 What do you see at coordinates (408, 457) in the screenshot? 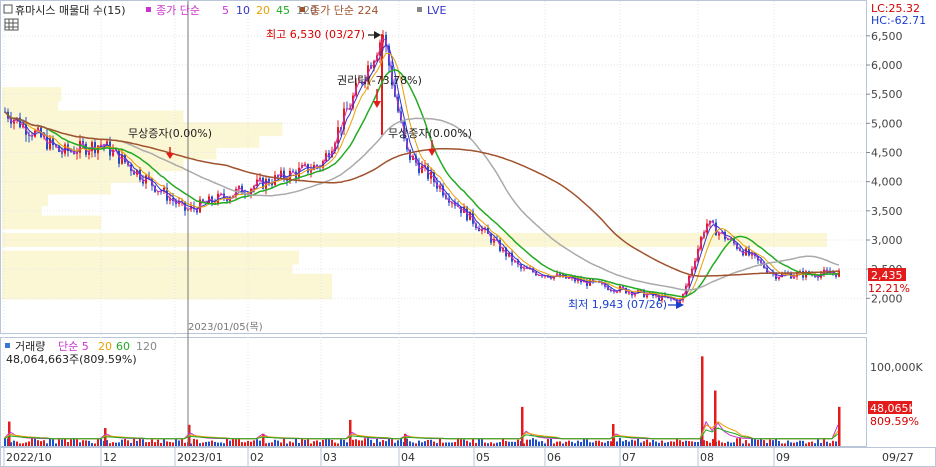
I see `x-tick-label: 04` at bounding box center [408, 457].